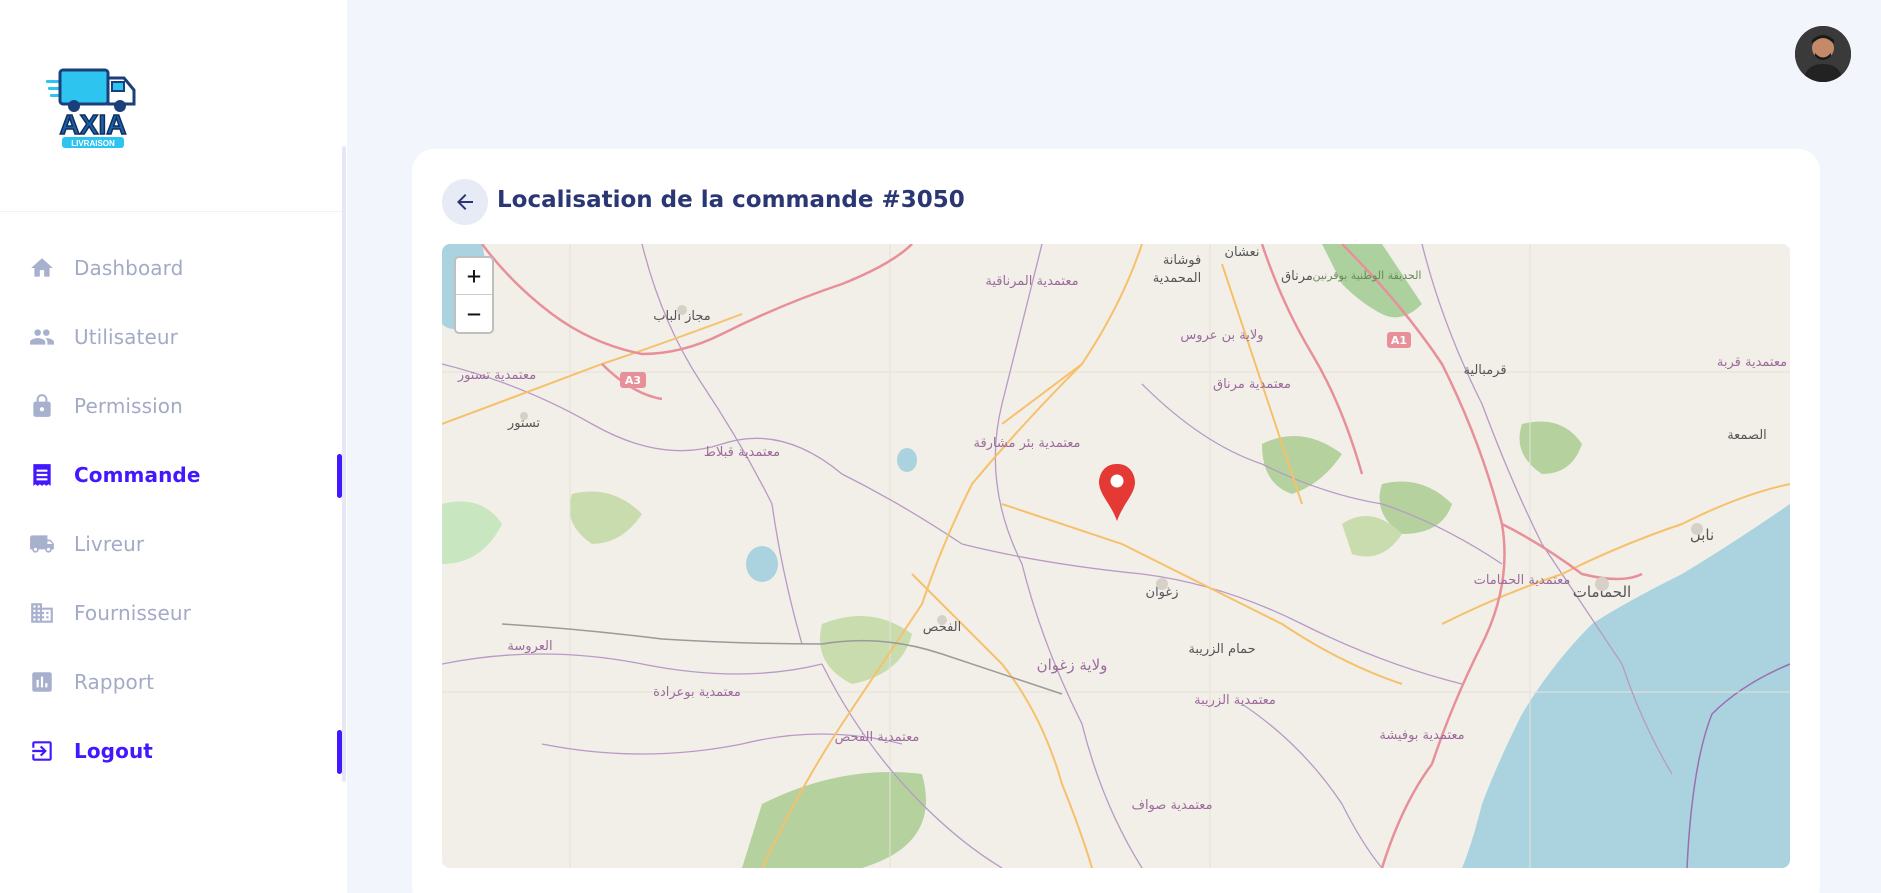 The height and width of the screenshot is (893, 1881). Describe the element at coordinates (42, 682) in the screenshot. I see `bar-chart-icon` at that location.